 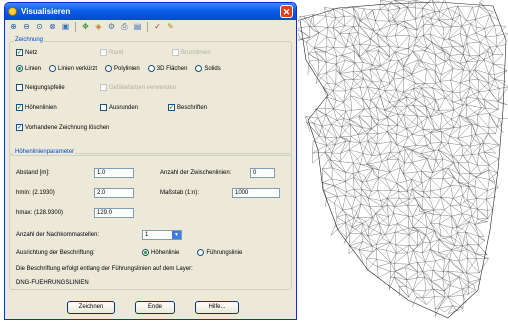 I want to click on ende-button: Ende, so click(x=155, y=307).